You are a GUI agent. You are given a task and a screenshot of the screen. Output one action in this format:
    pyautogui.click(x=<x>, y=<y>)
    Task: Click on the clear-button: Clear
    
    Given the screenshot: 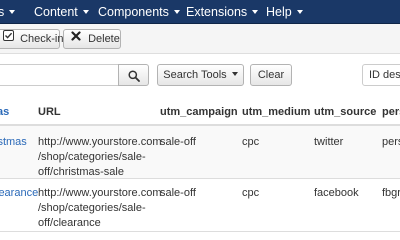 What is the action you would take?
    pyautogui.click(x=271, y=75)
    